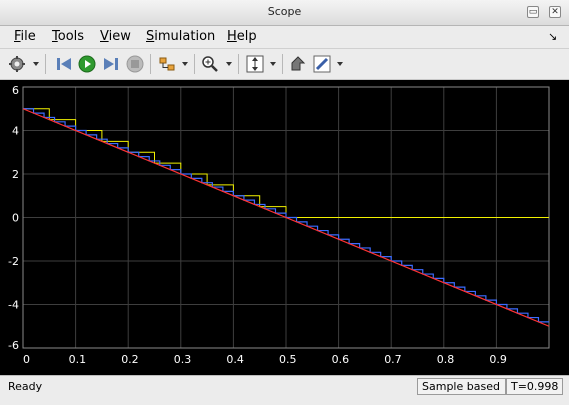 This screenshot has width=569, height=405. I want to click on style-dropdown-icon, so click(340, 64).